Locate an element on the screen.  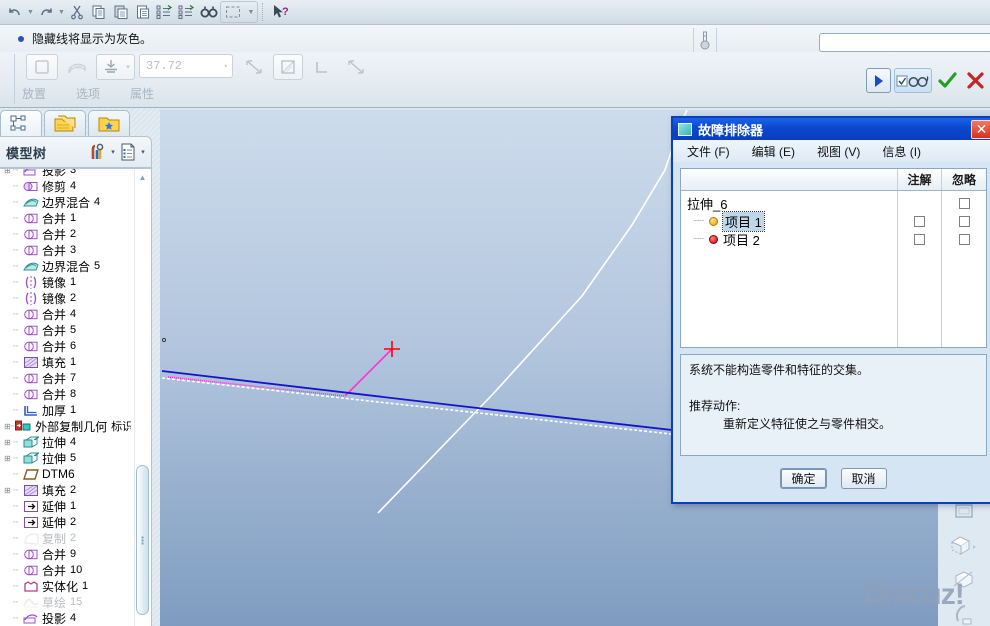
undo-dropdown-icon: ▼ is located at coordinates (30, 12).